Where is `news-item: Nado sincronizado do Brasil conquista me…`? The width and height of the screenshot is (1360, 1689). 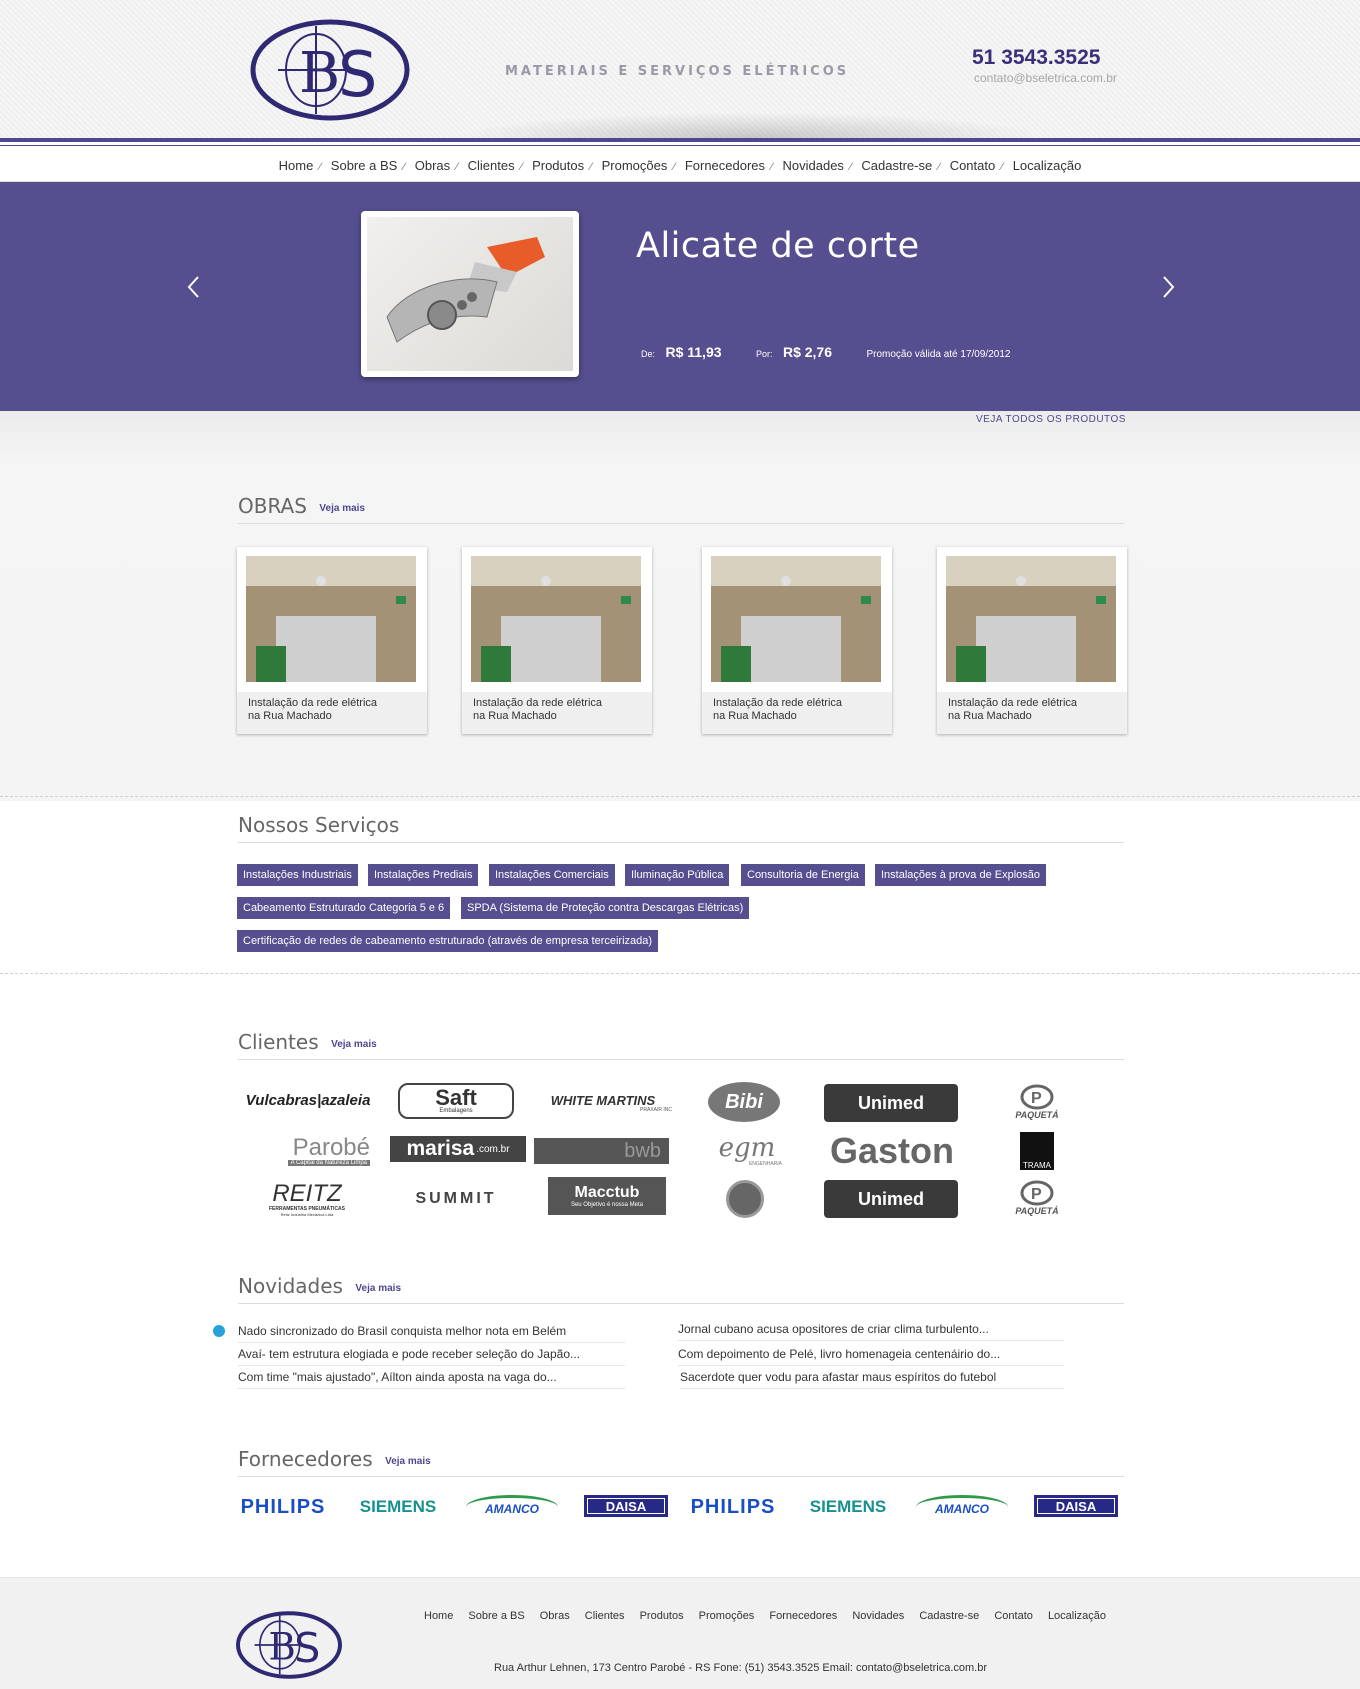
news-item: Nado sincronizado do Brasil conquista me… is located at coordinates (431, 1331).